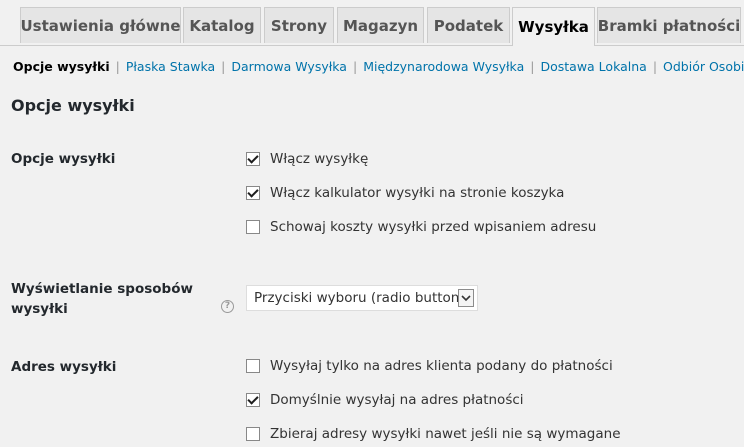  What do you see at coordinates (703, 66) in the screenshot?
I see `subnav-link-local-pickup: Odbiór Osobisty` at bounding box center [703, 66].